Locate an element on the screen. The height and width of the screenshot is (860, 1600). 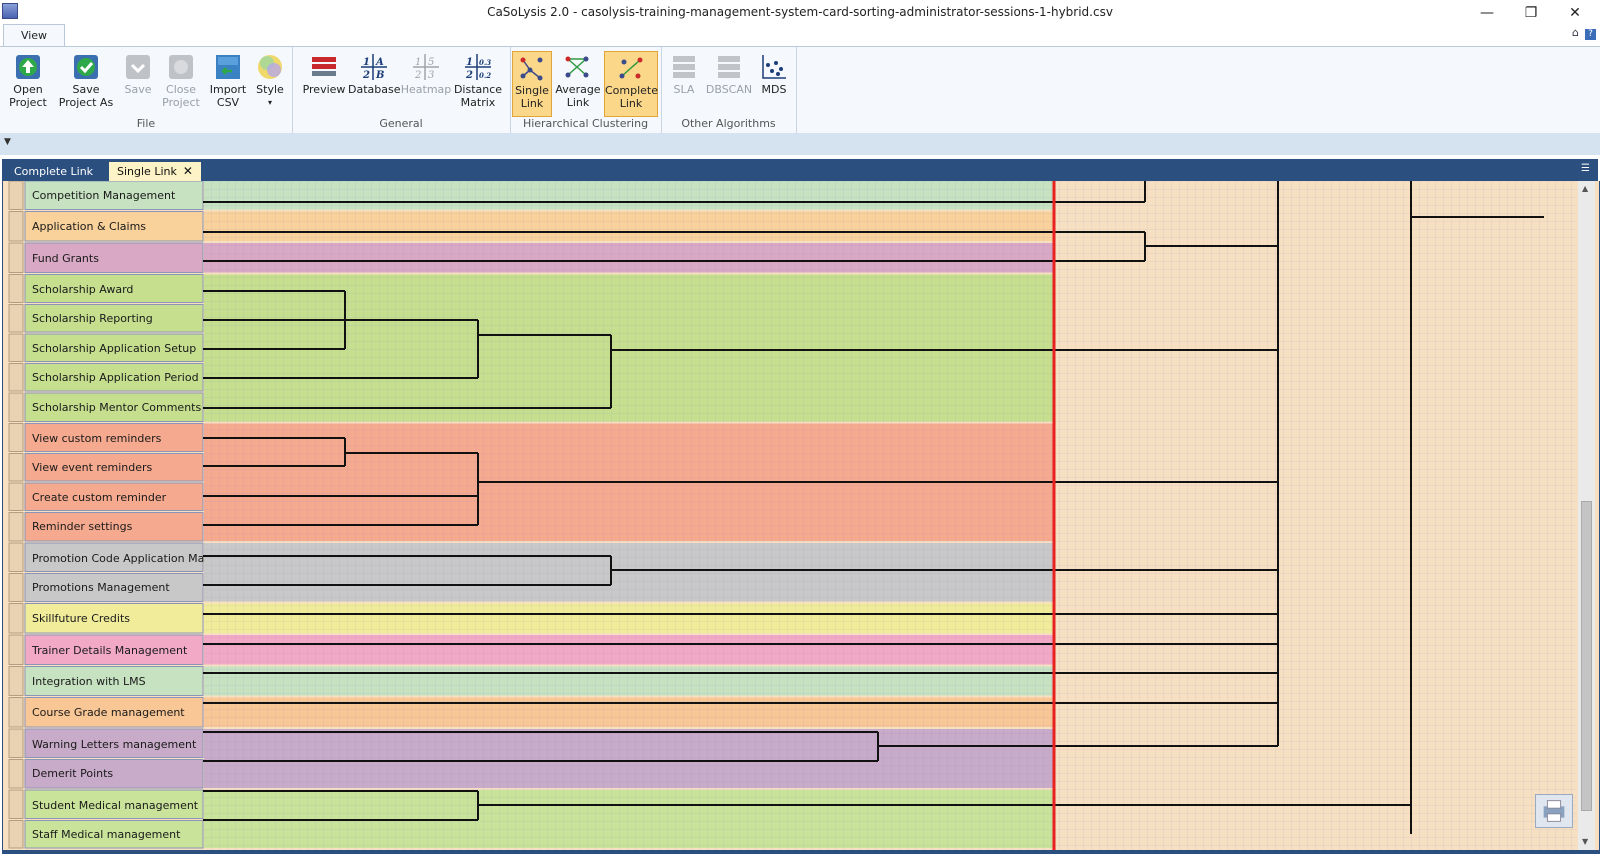
save-button: Save is located at coordinates (138, 84).